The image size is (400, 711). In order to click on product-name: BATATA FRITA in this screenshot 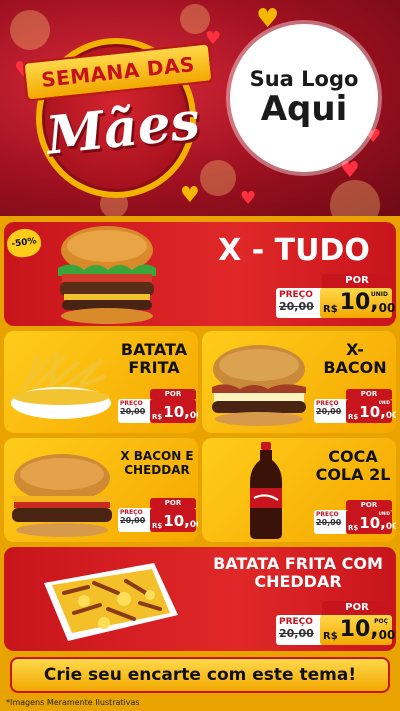, I will do `click(154, 359)`.